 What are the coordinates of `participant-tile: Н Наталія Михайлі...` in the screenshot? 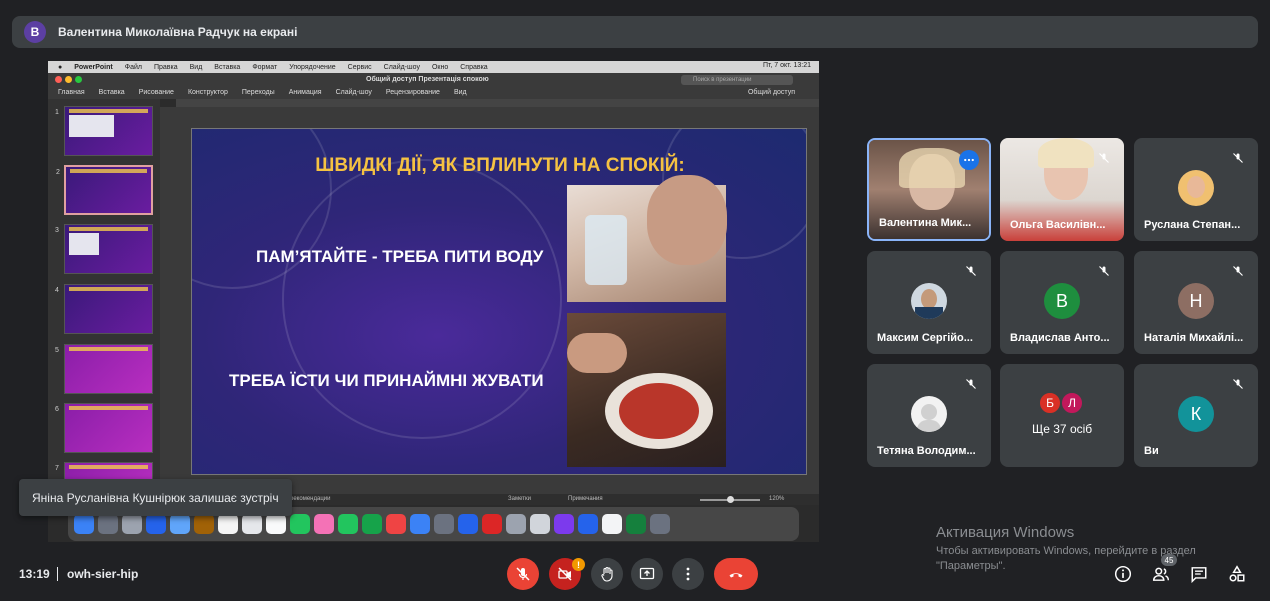 It's located at (1196, 302).